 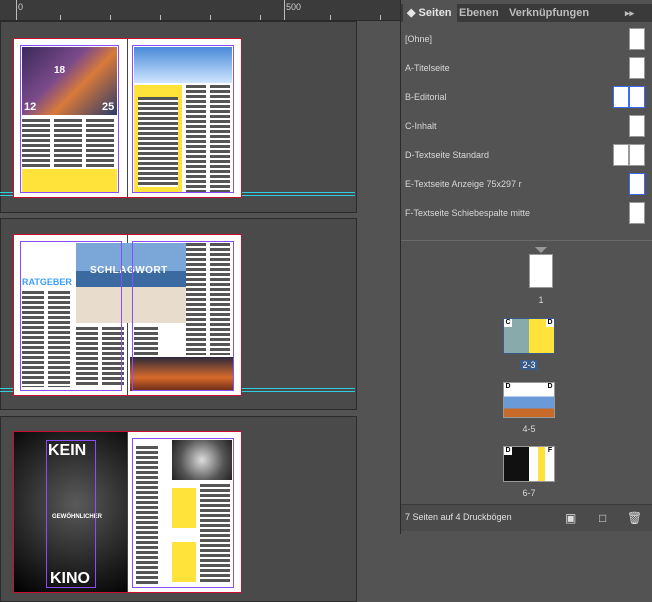 What do you see at coordinates (526, 98) in the screenshot?
I see `master-item: B-Editorial` at bounding box center [526, 98].